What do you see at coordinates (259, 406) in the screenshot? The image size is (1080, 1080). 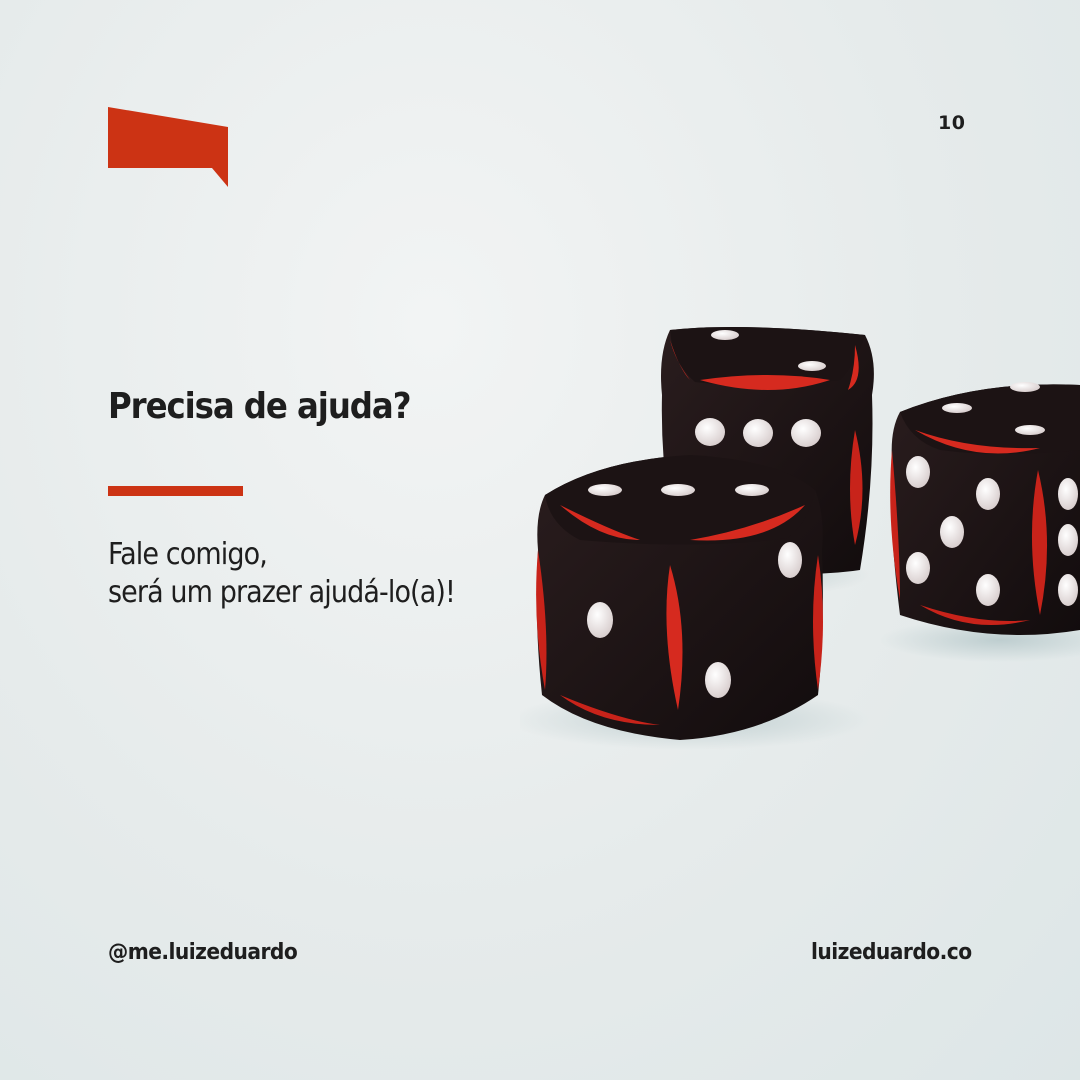 I see `page-title: Precisa de ajuda?` at bounding box center [259, 406].